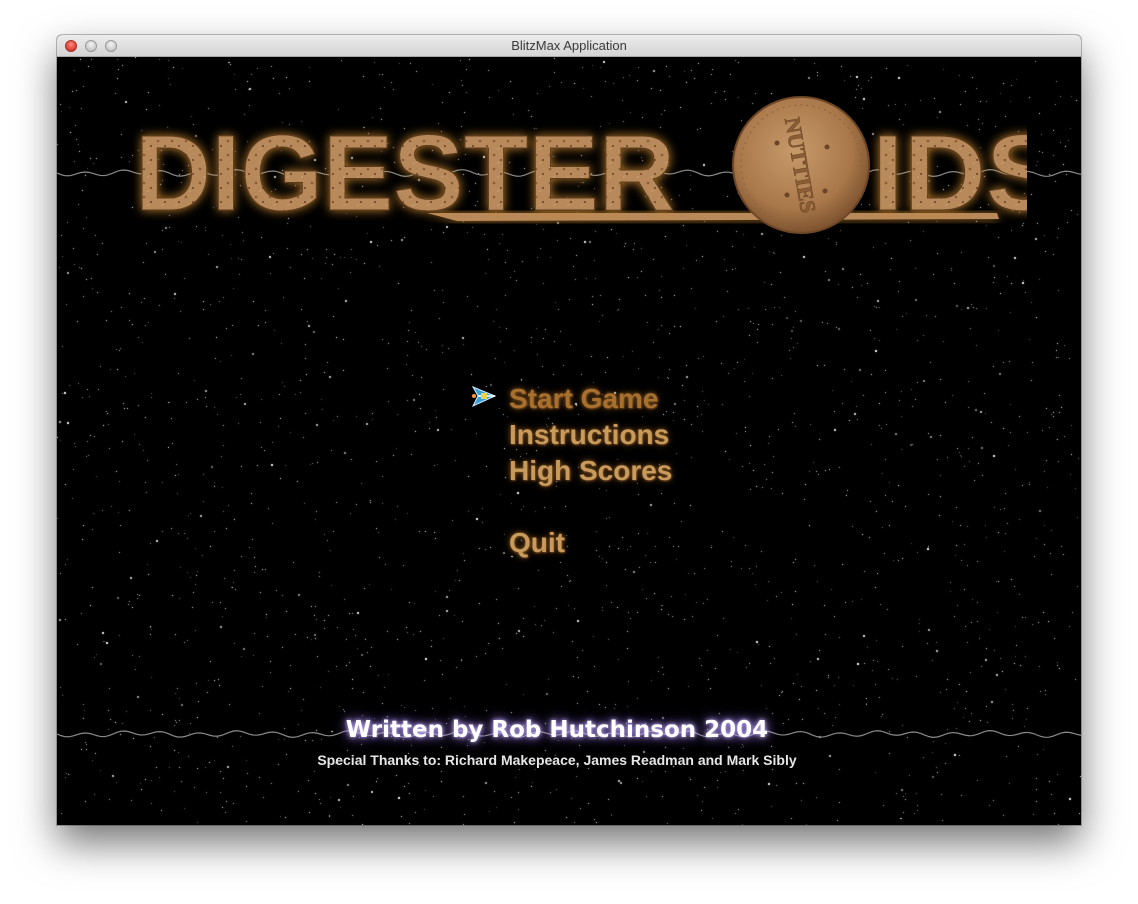 The image size is (1138, 904). Describe the element at coordinates (801, 165) in the screenshot. I see `biscuit-o-icon: NUTTIES` at that location.